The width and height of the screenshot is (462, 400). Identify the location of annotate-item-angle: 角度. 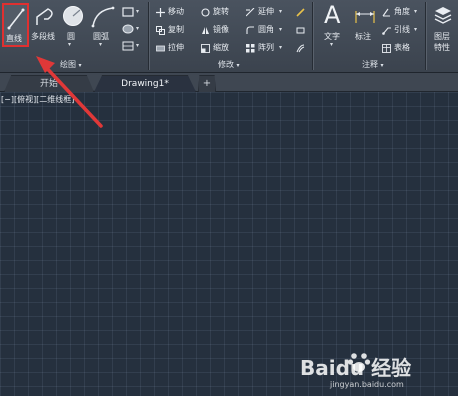
(402, 12).